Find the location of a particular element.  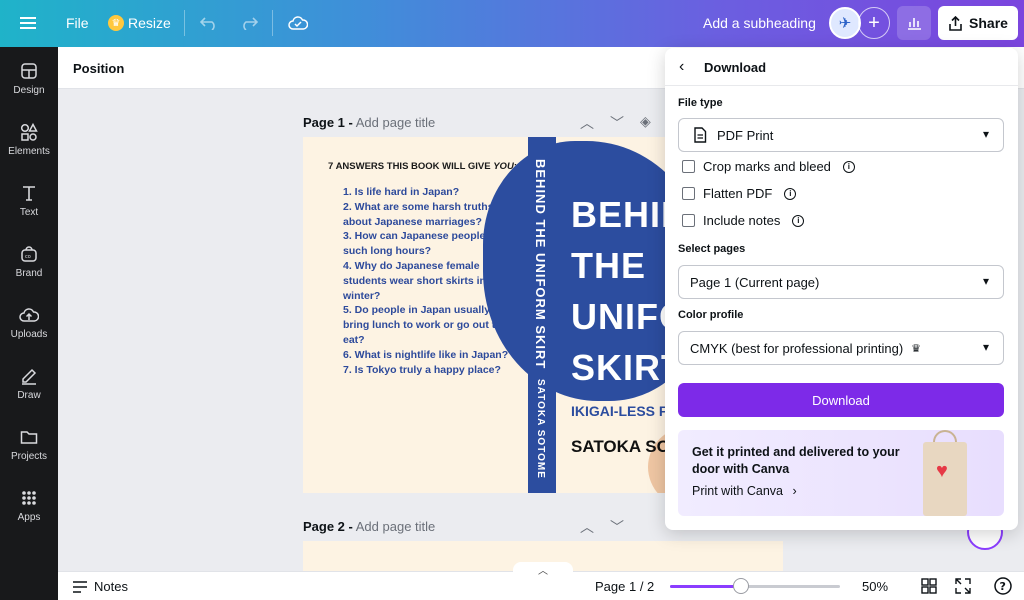

include-notes-checkbox is located at coordinates (688, 220).